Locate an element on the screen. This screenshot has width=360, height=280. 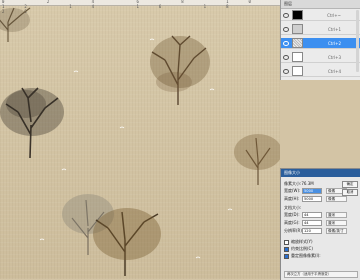
ok-button: 确定 is located at coordinates (350, 184).